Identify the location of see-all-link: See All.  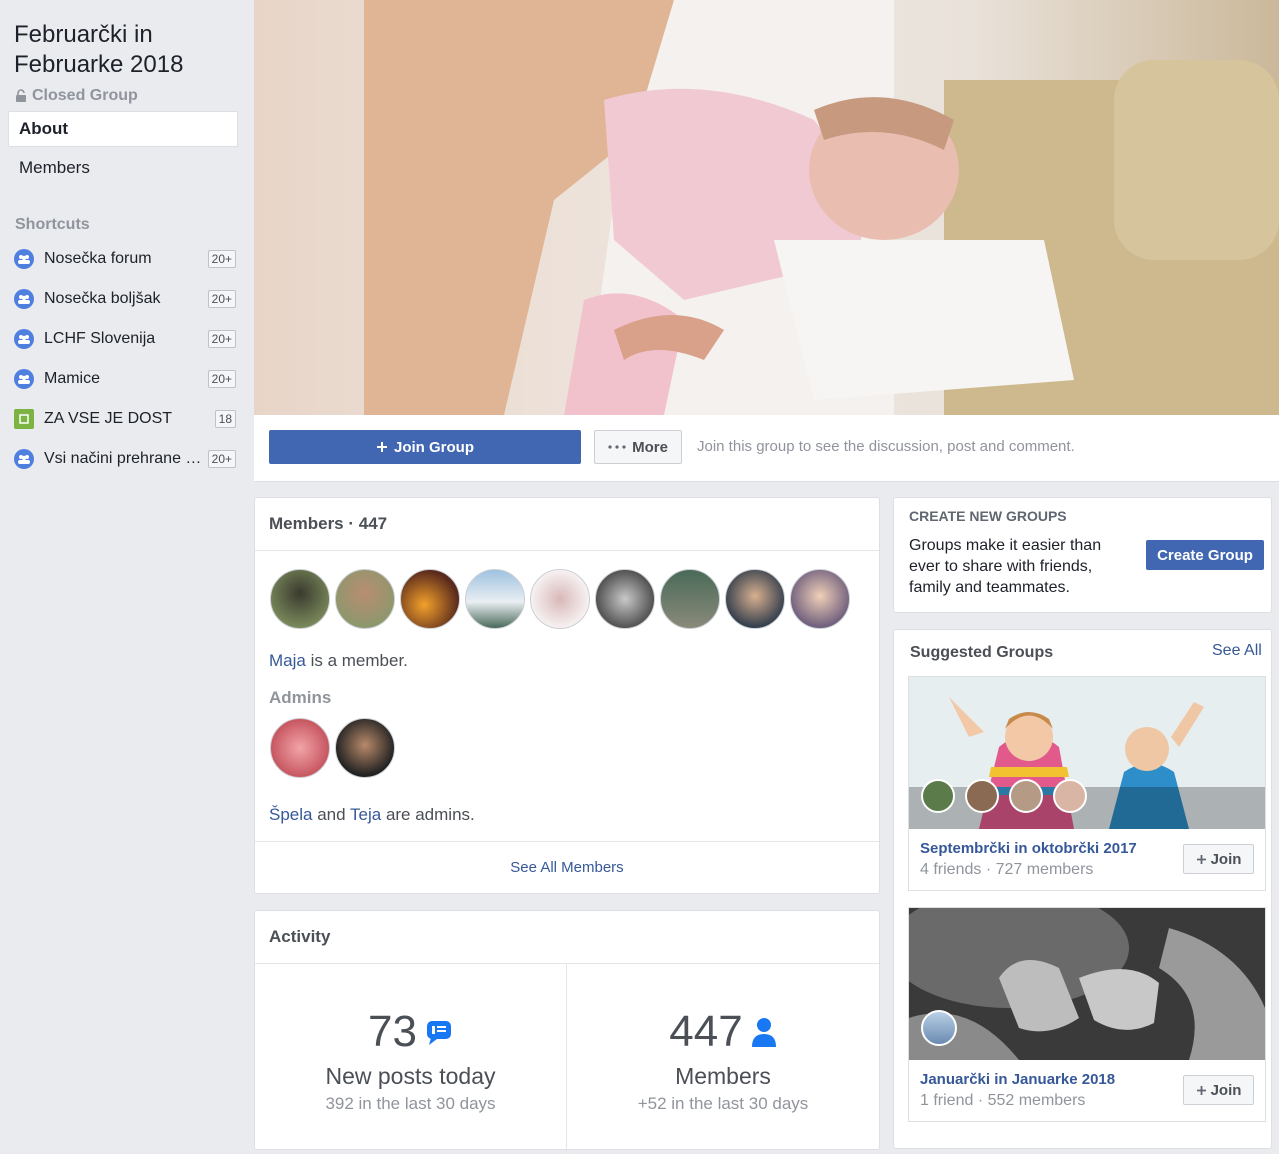
(1237, 651).